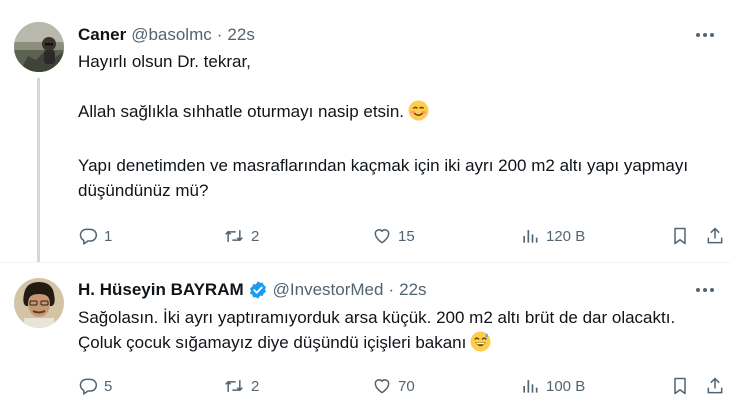  What do you see at coordinates (164, 61) in the screenshot?
I see `tweet-line-text: Hayırlı olsun Dr. tekrar,` at bounding box center [164, 61].